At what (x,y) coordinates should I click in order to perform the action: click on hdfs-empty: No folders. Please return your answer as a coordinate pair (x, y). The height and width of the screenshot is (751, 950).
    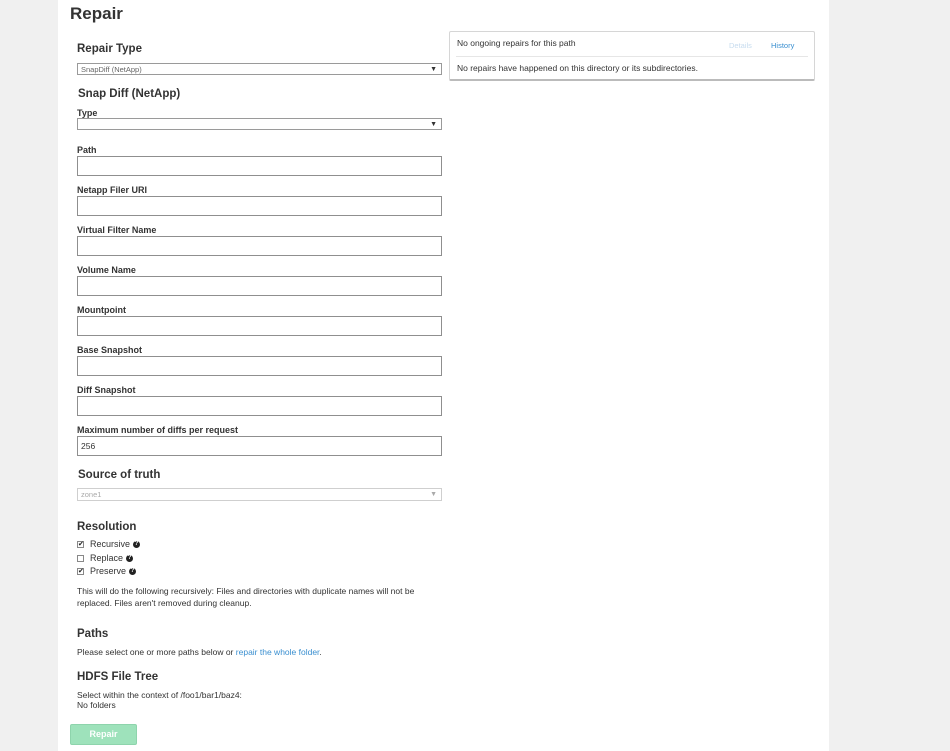
    Looking at the image, I should click on (96, 705).